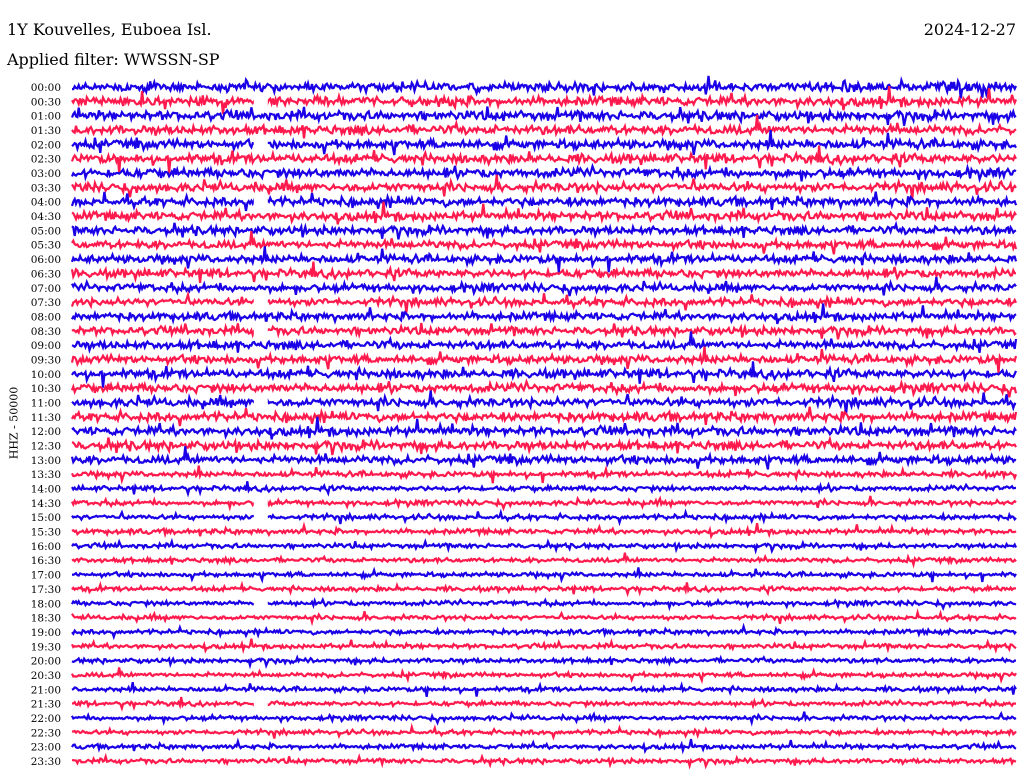 The height and width of the screenshot is (780, 1024). I want to click on row-time-label: 02:30, so click(46, 160).